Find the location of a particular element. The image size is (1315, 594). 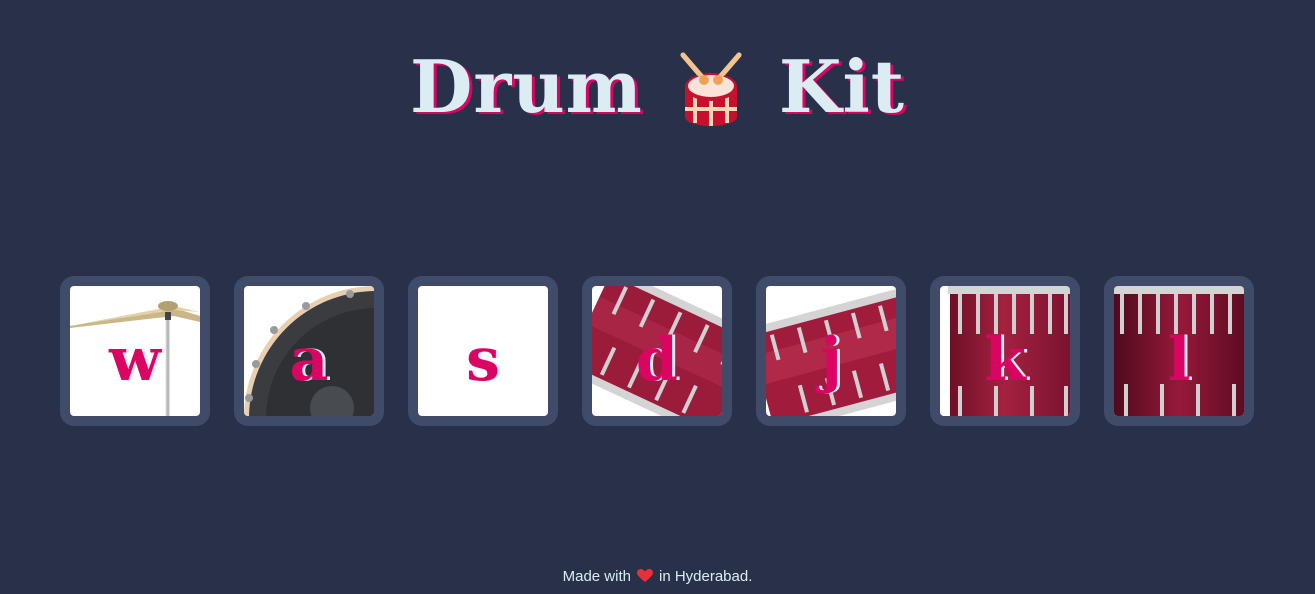

pad-face: j is located at coordinates (831, 351).